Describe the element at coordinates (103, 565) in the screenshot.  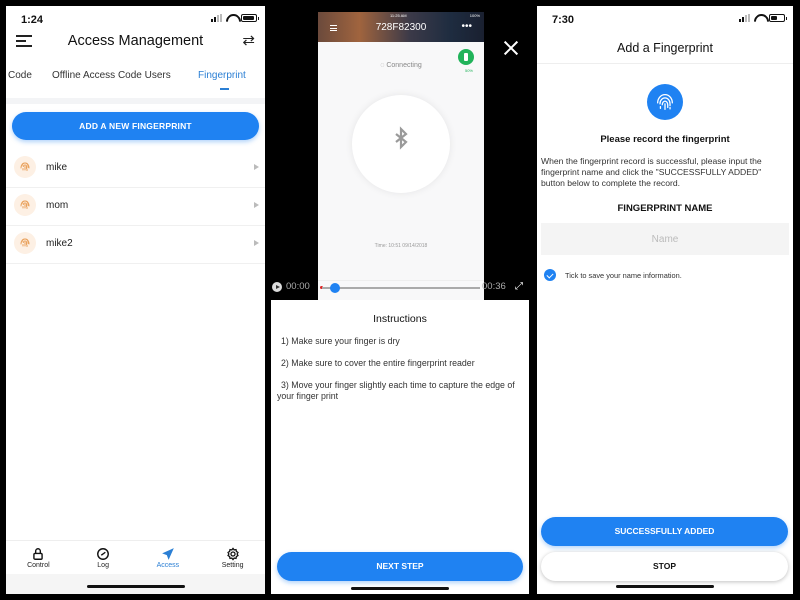
I see `nav-log-label: Log` at that location.